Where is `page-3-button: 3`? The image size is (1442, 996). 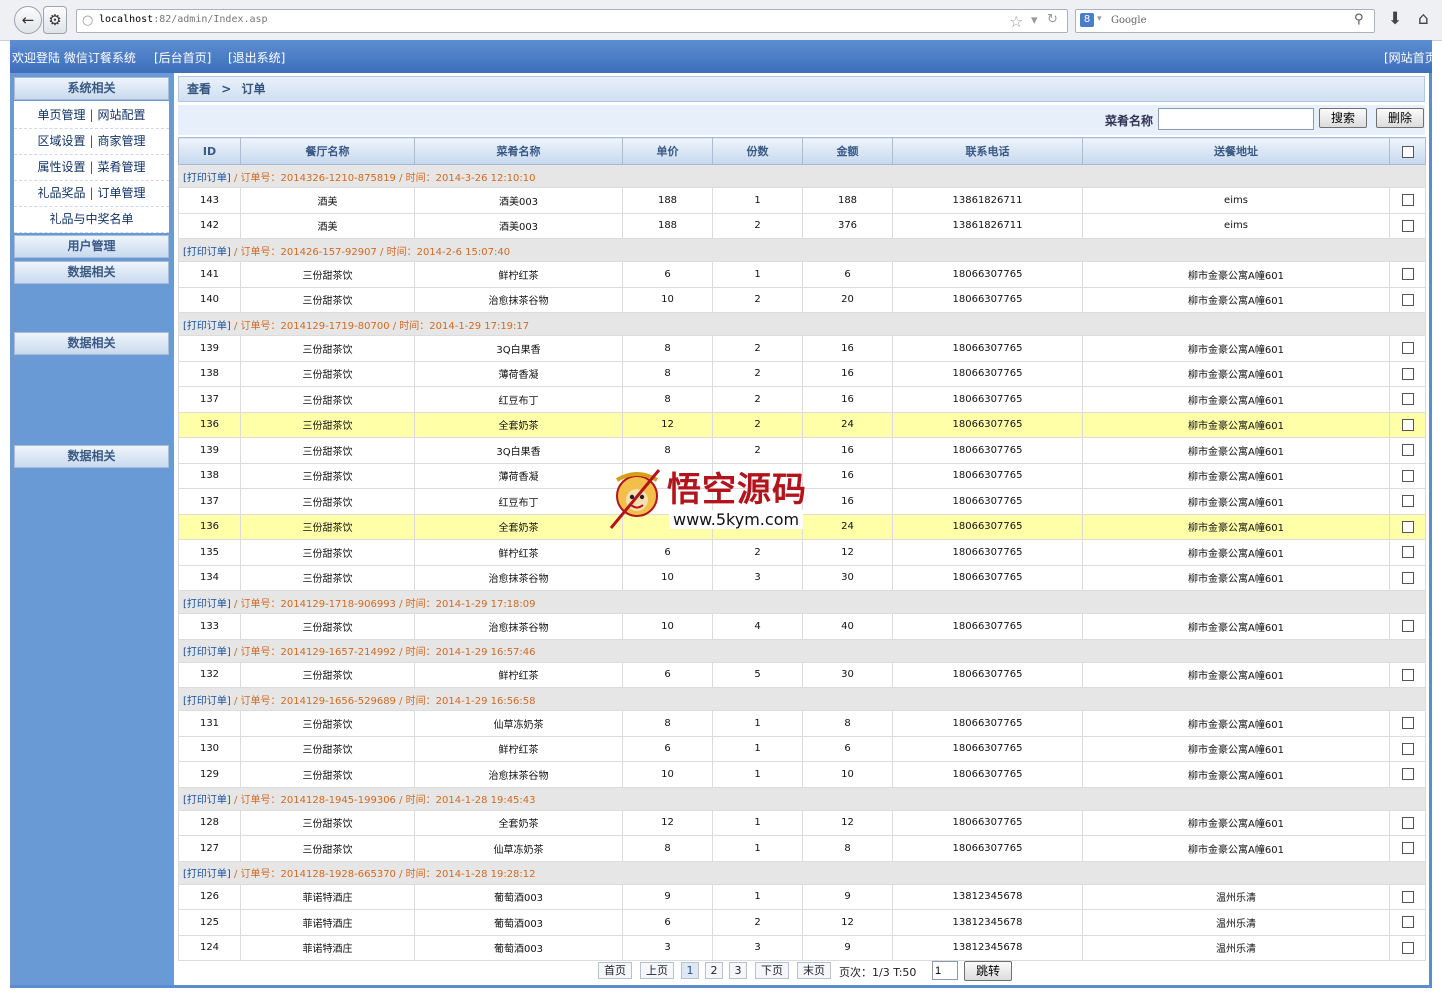
page-3-button: 3 is located at coordinates (738, 970).